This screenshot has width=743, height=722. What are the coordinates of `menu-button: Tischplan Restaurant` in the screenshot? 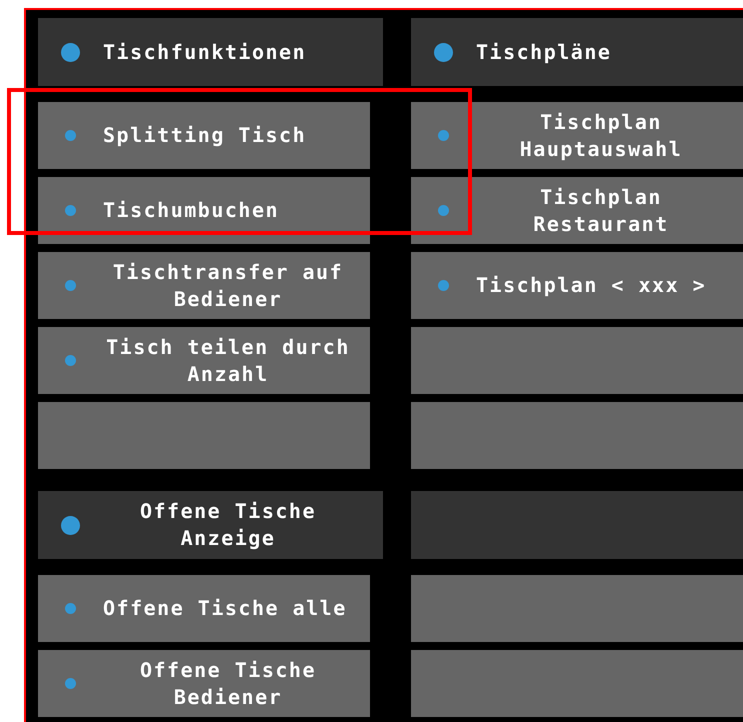 It's located at (577, 210).